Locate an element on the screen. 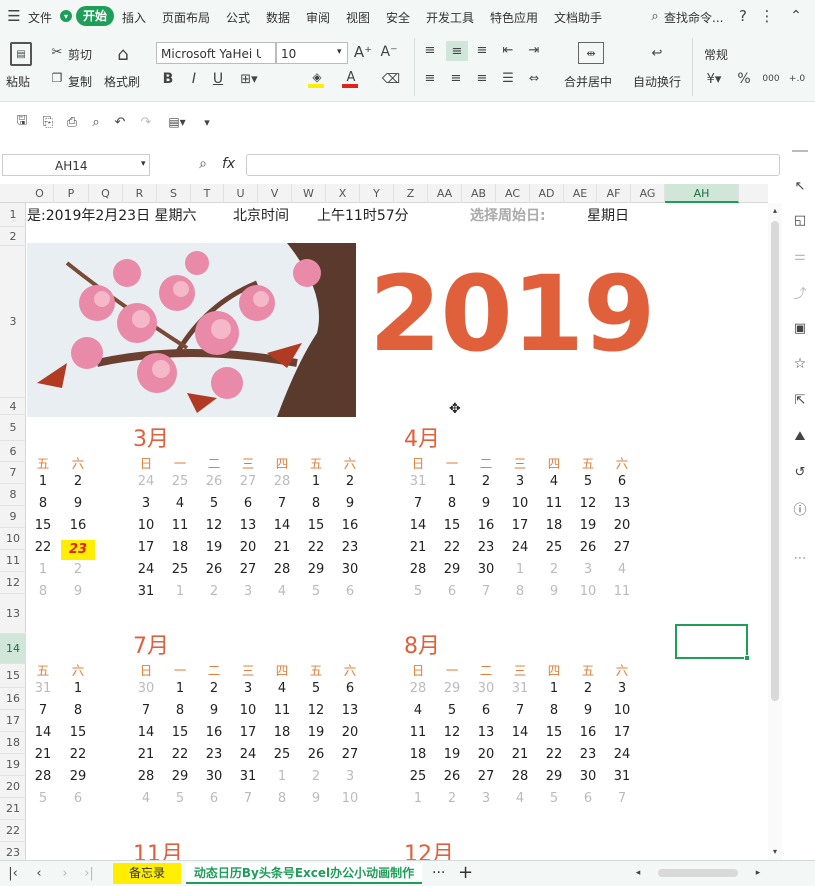 The width and height of the screenshot is (815, 886). merge-center-button: 合并居中 is located at coordinates (588, 81).